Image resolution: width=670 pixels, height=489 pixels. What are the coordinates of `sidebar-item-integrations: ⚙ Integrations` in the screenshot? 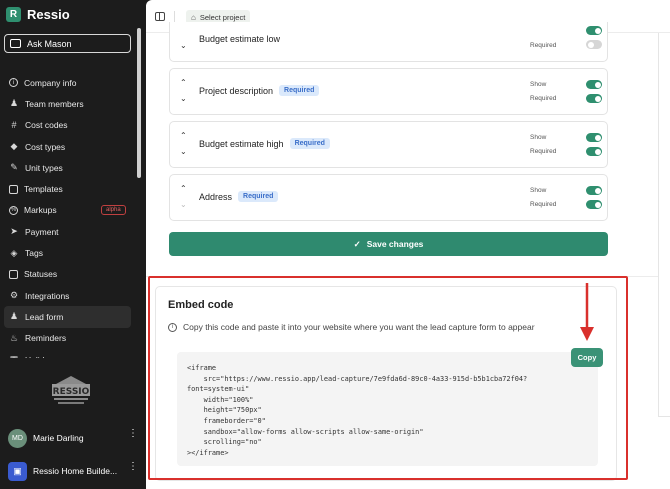 It's located at (67, 295).